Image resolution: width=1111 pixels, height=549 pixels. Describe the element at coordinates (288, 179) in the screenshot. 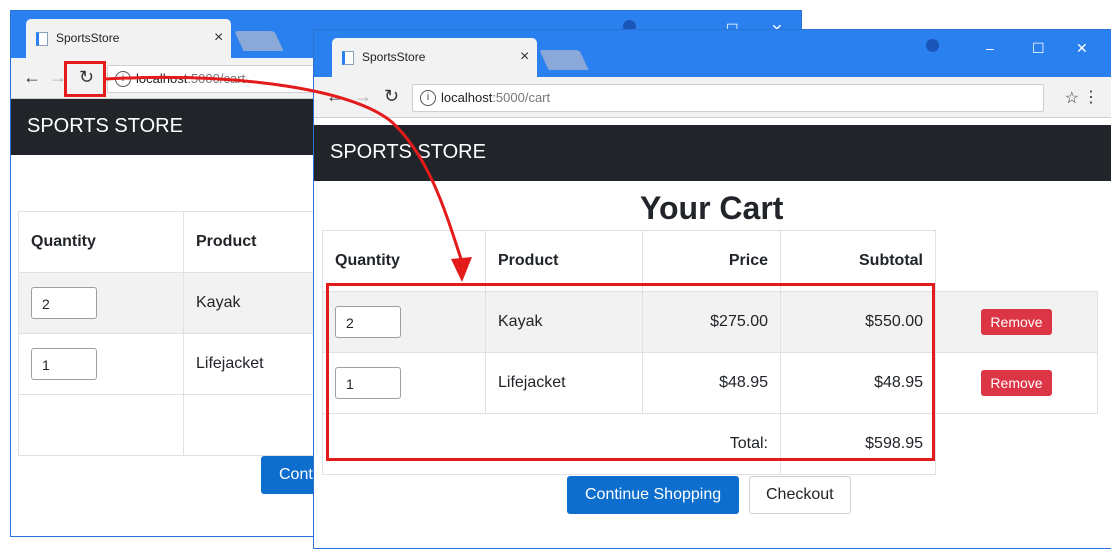

I see `annotation-arrow` at that location.